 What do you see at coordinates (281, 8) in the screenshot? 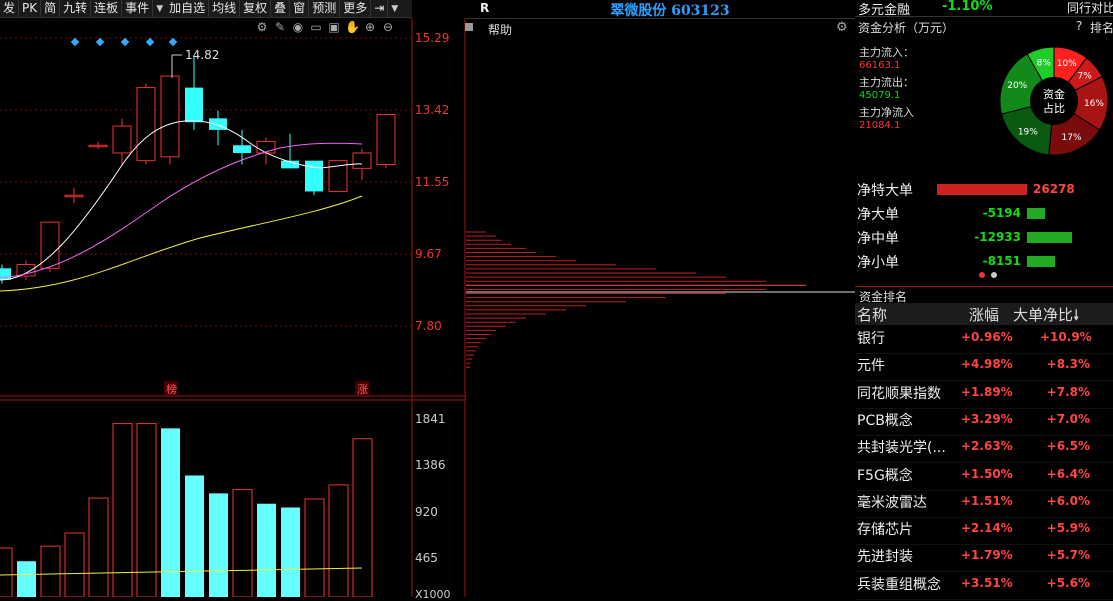
I see `toolbar-item: 叠` at bounding box center [281, 8].